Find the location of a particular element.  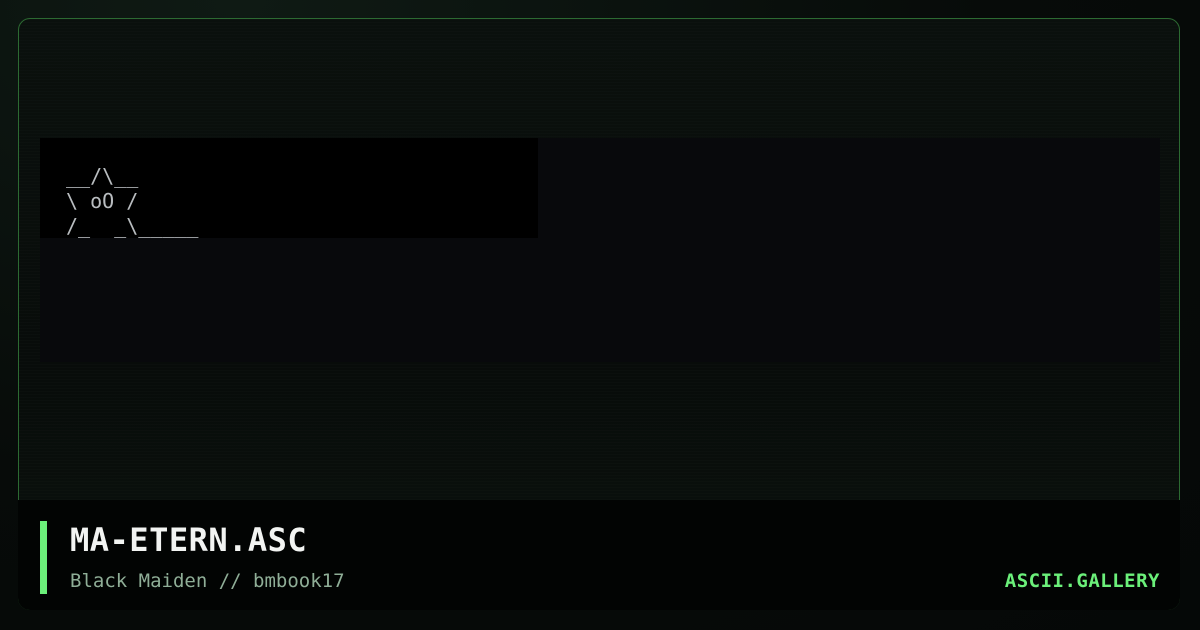

accent-bar is located at coordinates (43, 557).